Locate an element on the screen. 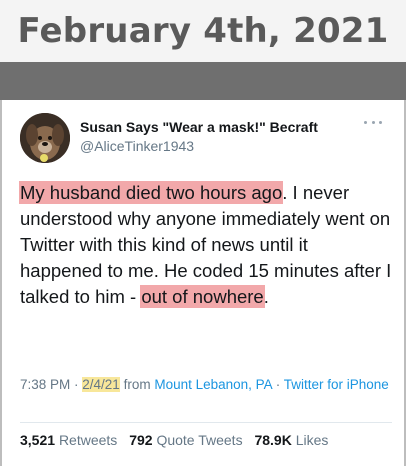 This screenshot has height=466, width=406. retweets-stat: 3,521 Retweets is located at coordinates (68, 440).